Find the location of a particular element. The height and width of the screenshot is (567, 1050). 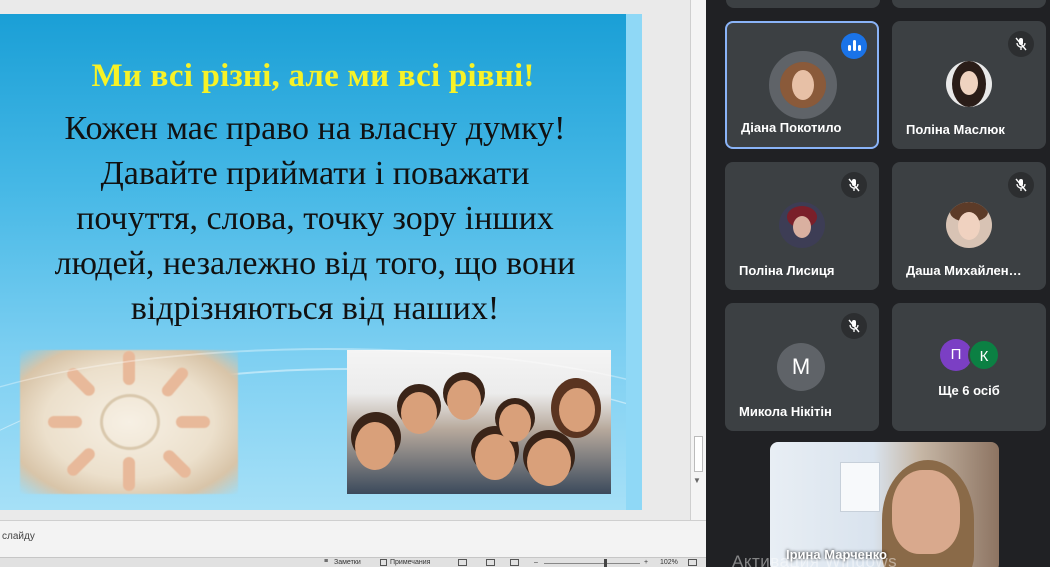

participant-name: Діана Покотило is located at coordinates (791, 127).